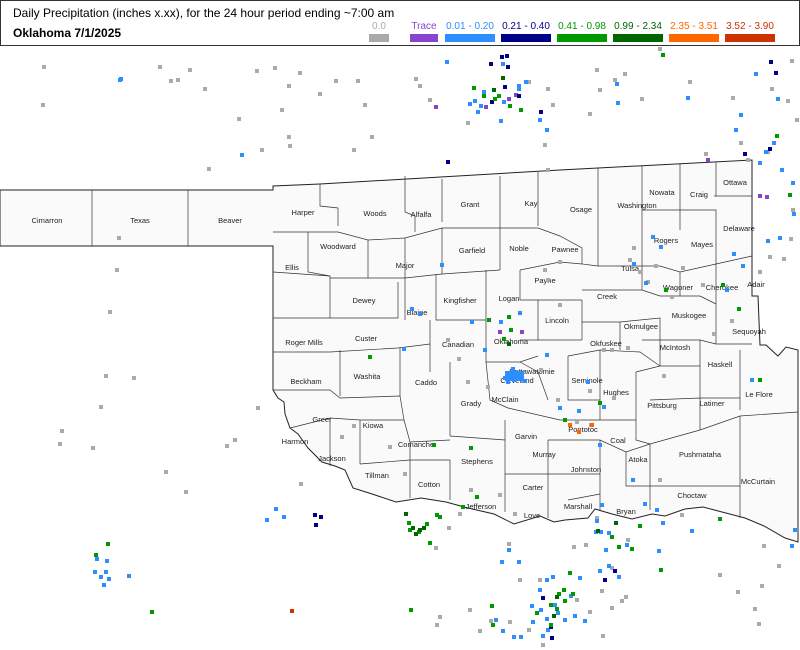 This screenshot has width=800, height=650. Describe the element at coordinates (366, 338) in the screenshot. I see `county-label: Custer` at that location.